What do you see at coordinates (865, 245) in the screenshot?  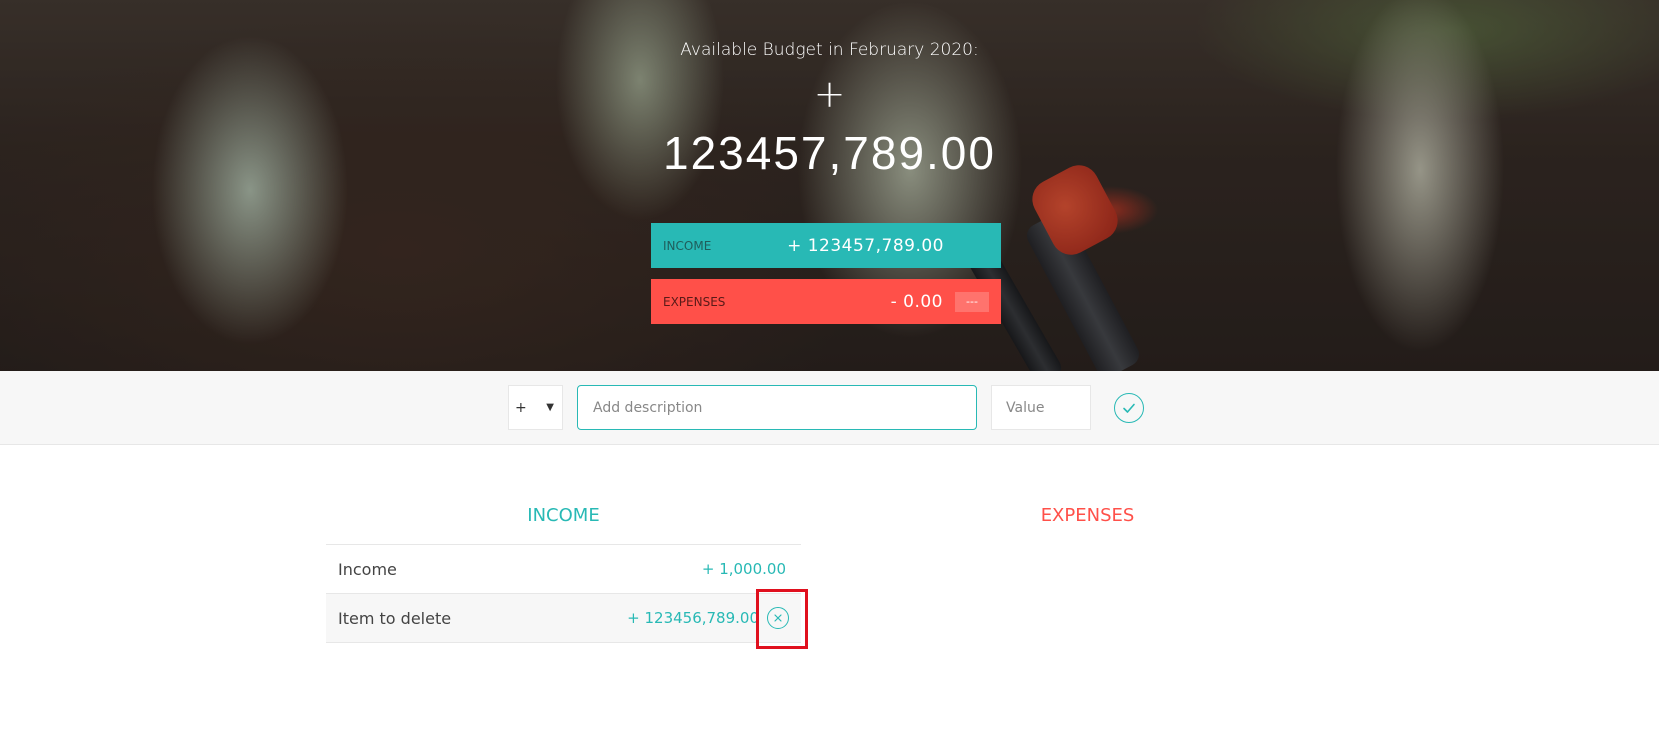 I see `income-summary-value: + 123457,789.00` at bounding box center [865, 245].